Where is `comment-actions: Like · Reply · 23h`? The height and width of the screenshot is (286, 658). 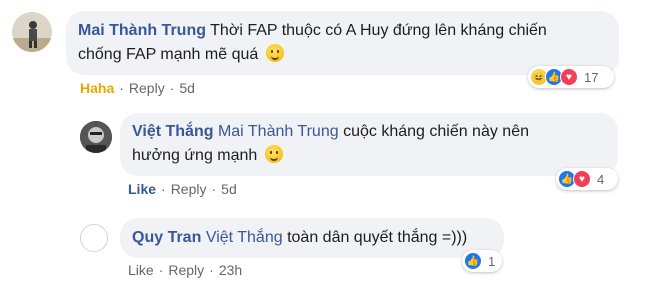
comment-actions: Like · Reply · 23h is located at coordinates (185, 270).